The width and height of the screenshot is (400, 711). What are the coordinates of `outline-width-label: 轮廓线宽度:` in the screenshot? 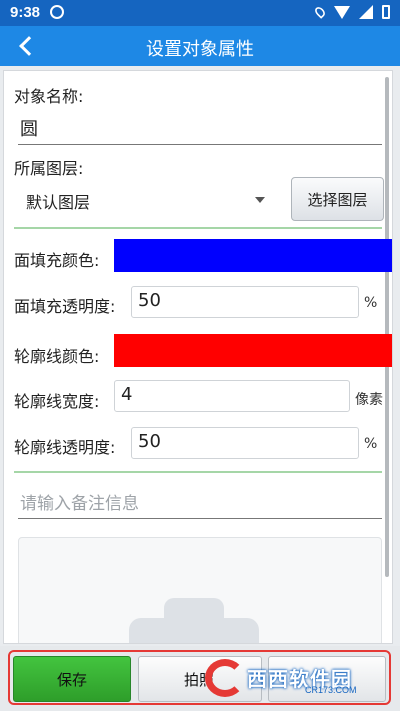 It's located at (57, 401).